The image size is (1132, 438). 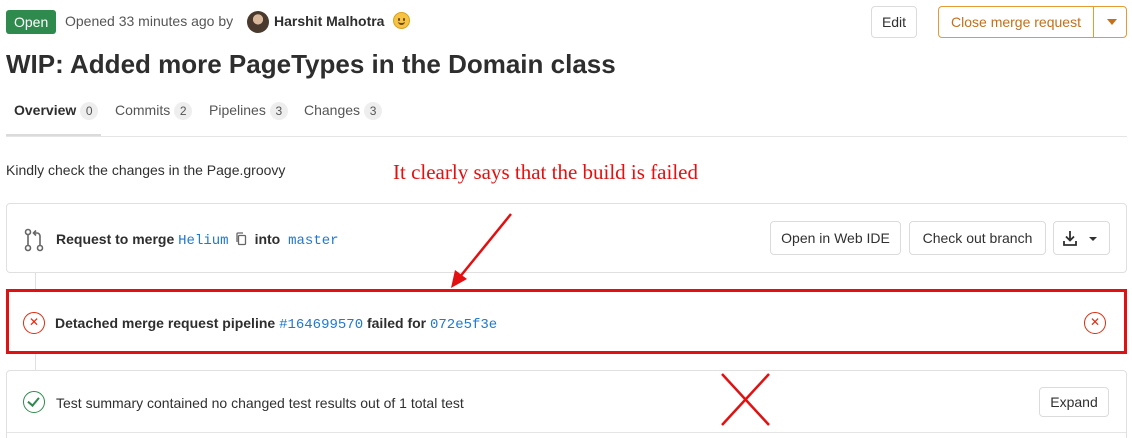 What do you see at coordinates (332, 110) in the screenshot?
I see `tab-label: Changes` at bounding box center [332, 110].